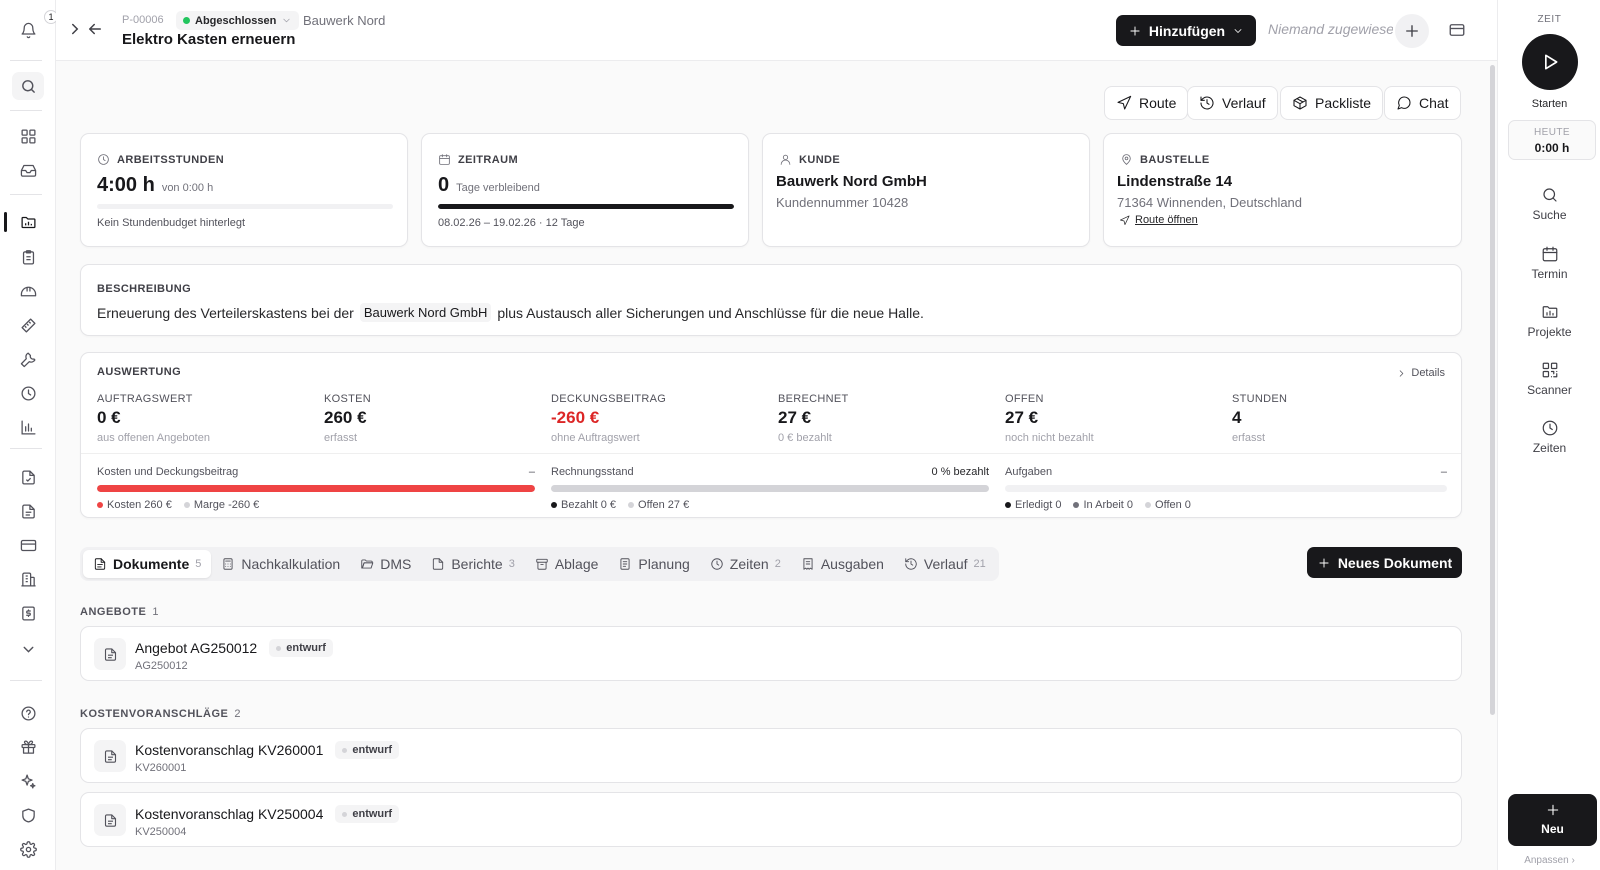 This screenshot has width=1600, height=870. I want to click on quick-times: Zeiten, so click(1549, 437).